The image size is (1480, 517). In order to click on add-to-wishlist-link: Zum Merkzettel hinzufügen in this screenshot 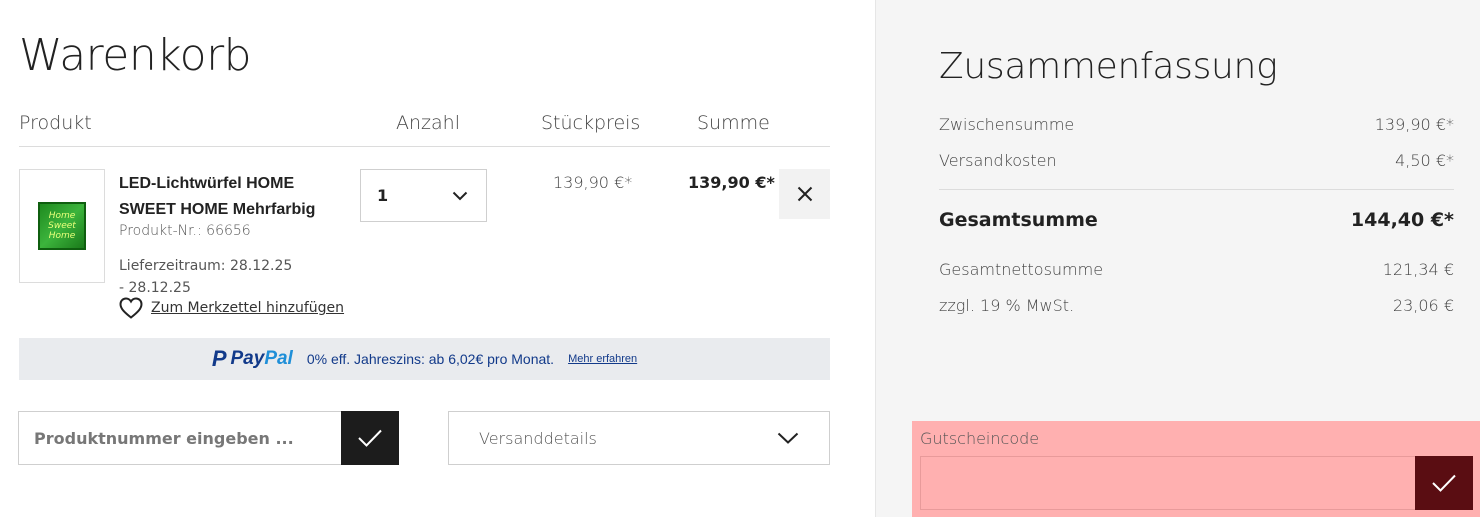, I will do `click(231, 308)`.